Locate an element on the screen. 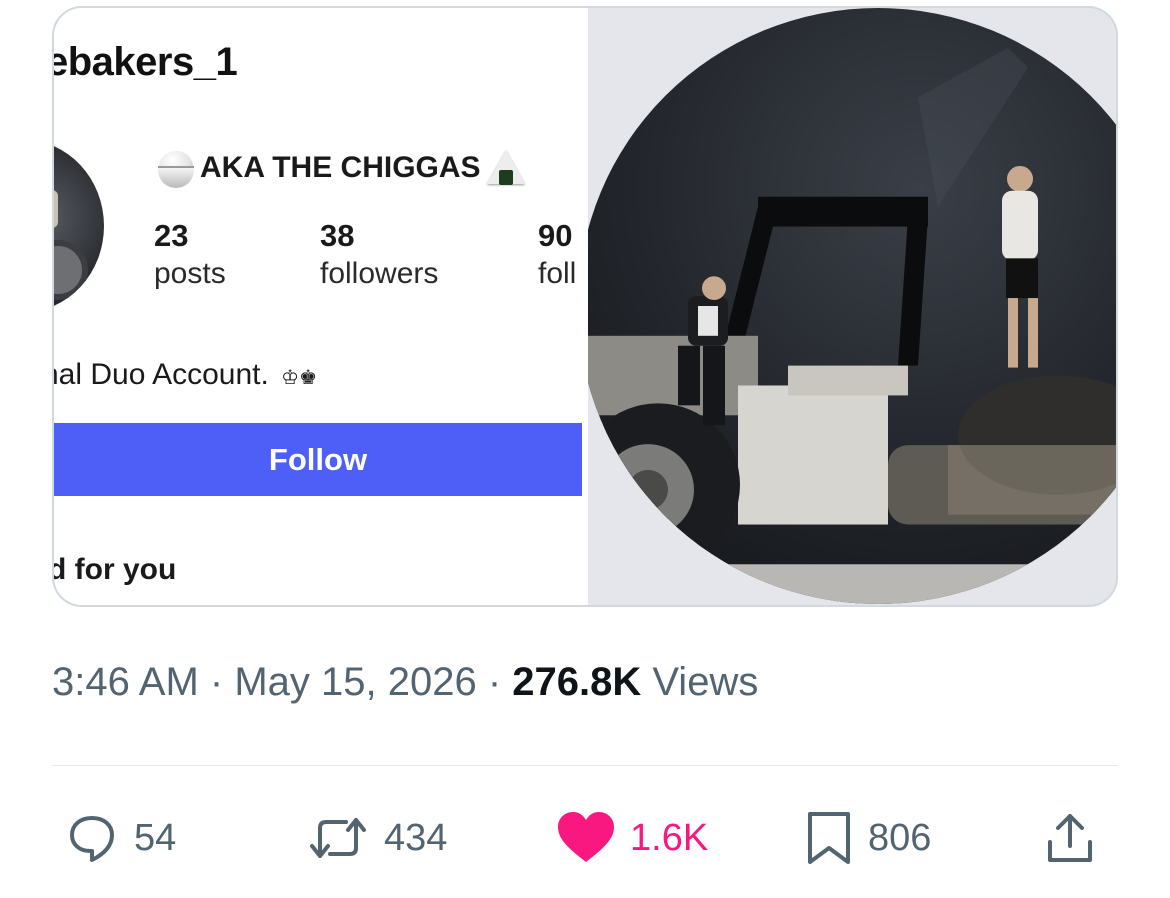 This screenshot has width=1170, height=898. stat-posts: 23 posts is located at coordinates (190, 256).